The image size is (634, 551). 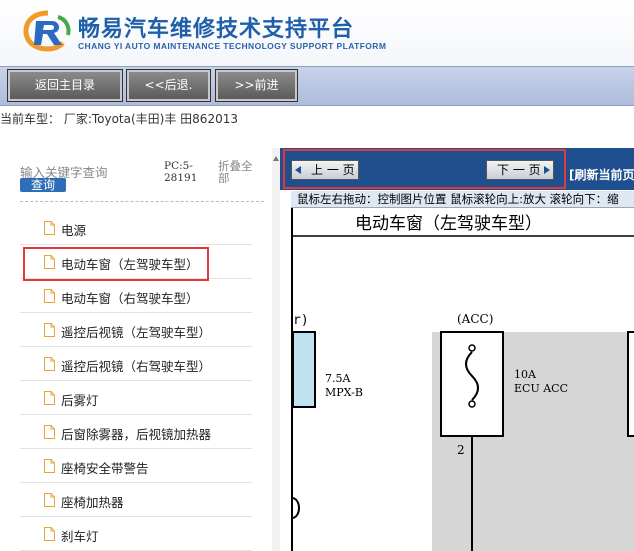 What do you see at coordinates (472, 348) in the screenshot?
I see `fuse-terminal-top` at bounding box center [472, 348].